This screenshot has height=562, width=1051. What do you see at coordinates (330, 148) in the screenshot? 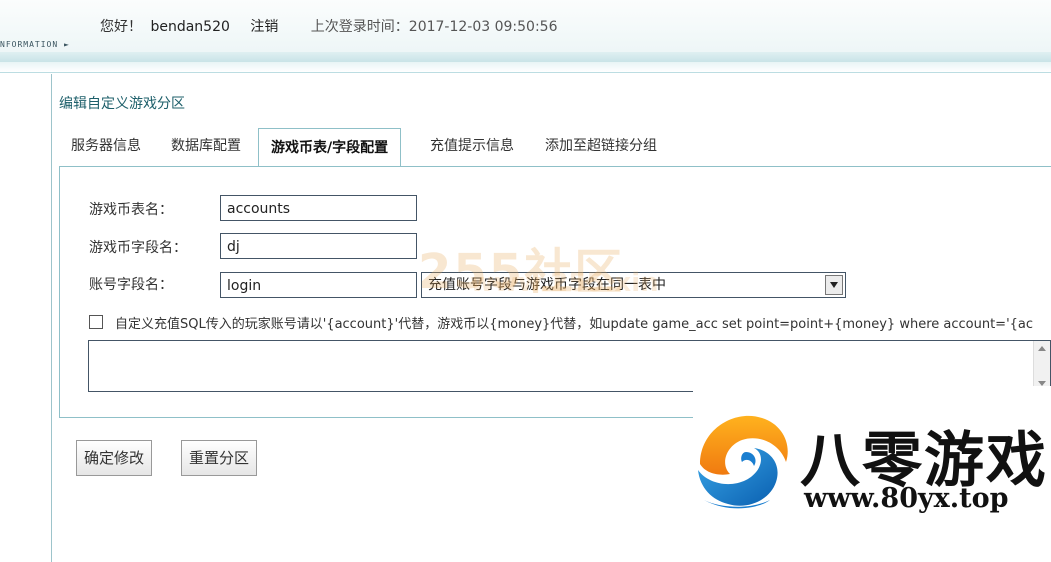
I see `tab-currency-table-config: 游戏币表/字段配置` at bounding box center [330, 148].